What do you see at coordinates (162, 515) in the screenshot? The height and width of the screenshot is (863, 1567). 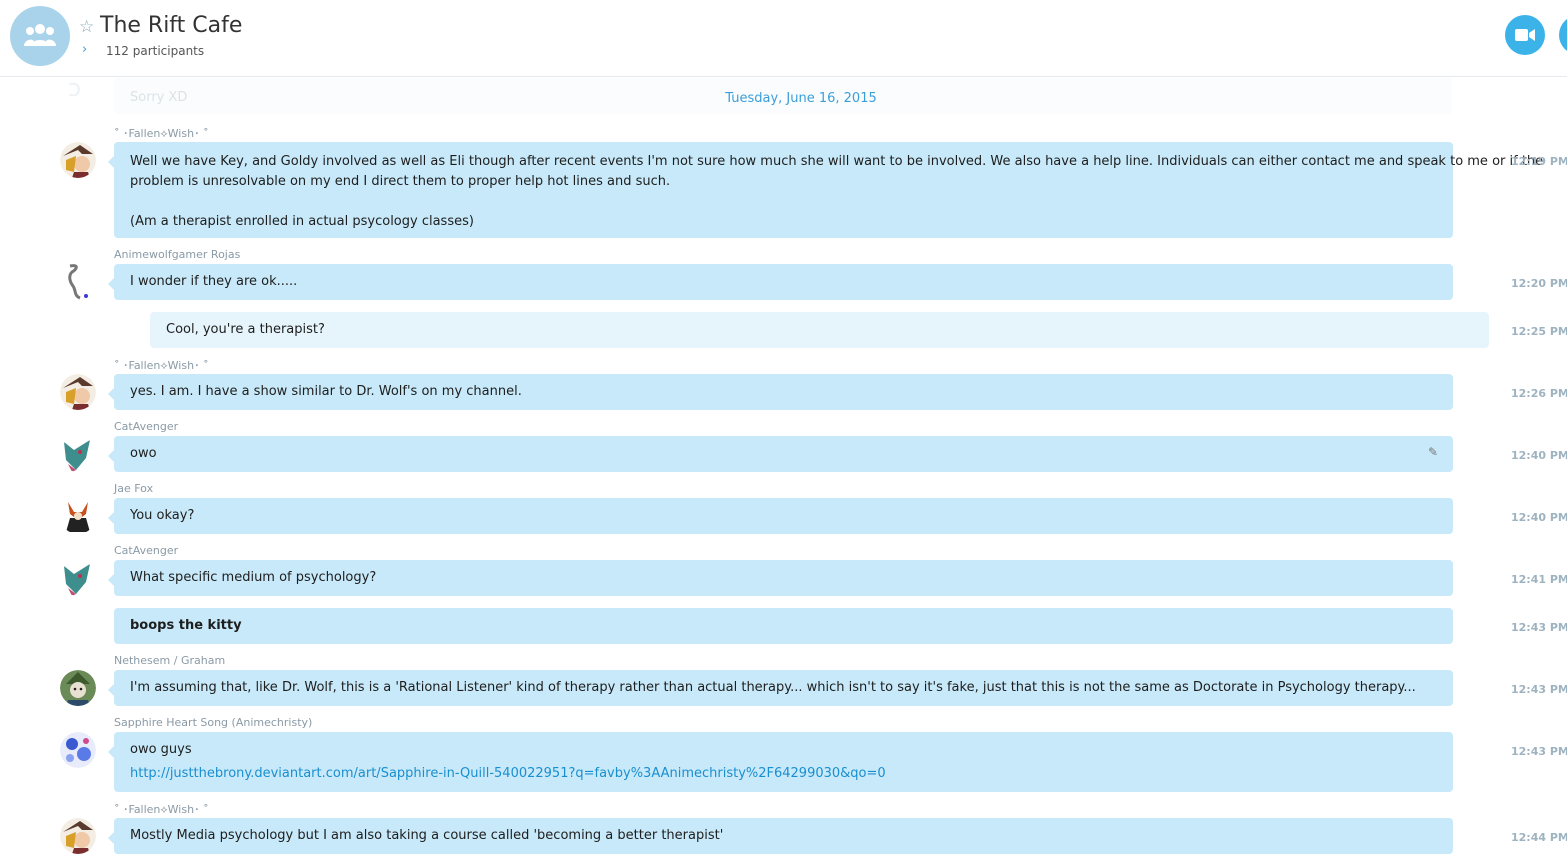 I see `message-text: You okay?` at bounding box center [162, 515].